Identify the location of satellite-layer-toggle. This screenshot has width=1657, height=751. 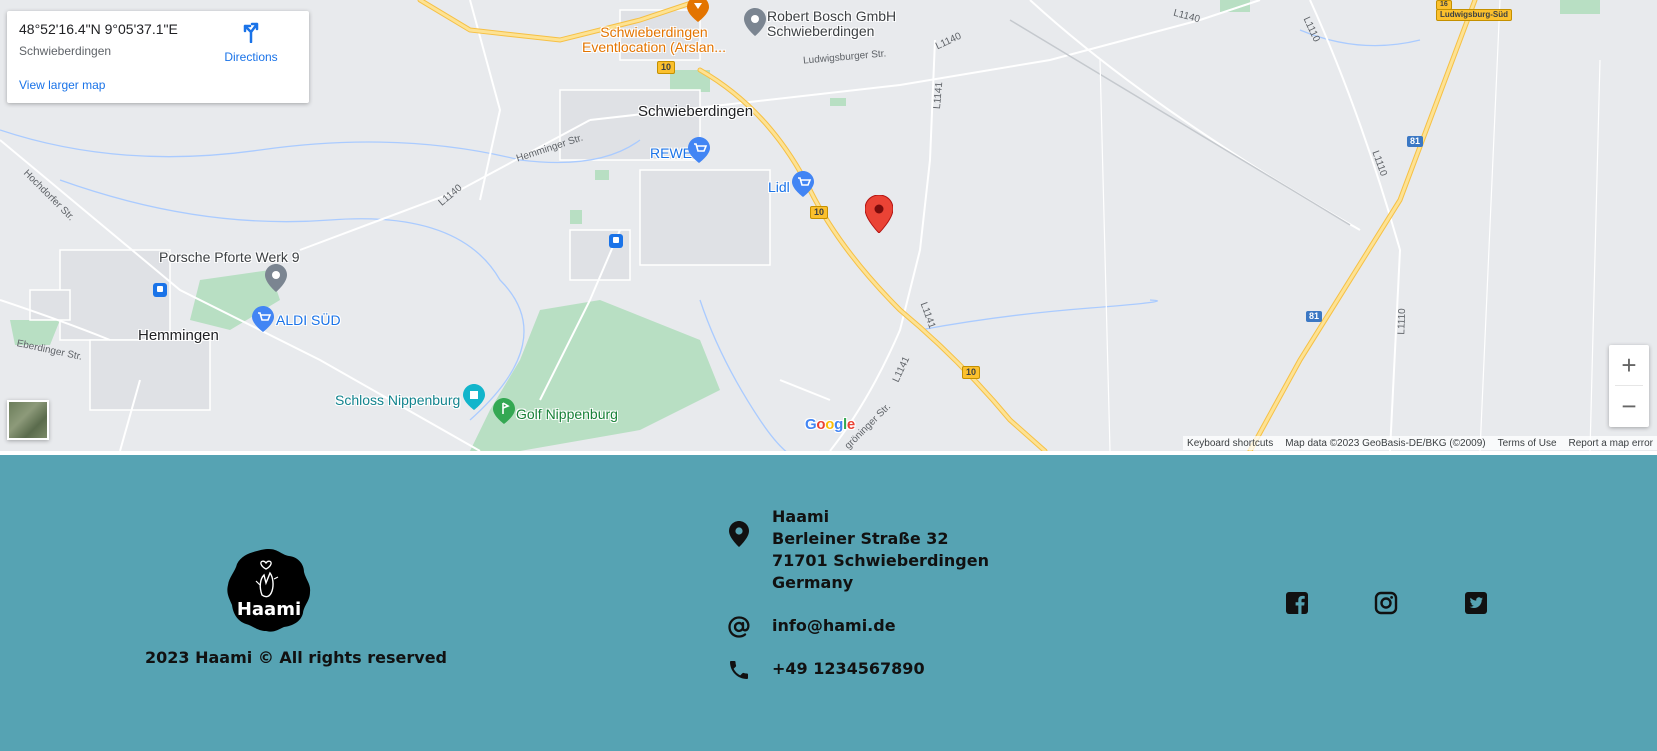
(28, 420).